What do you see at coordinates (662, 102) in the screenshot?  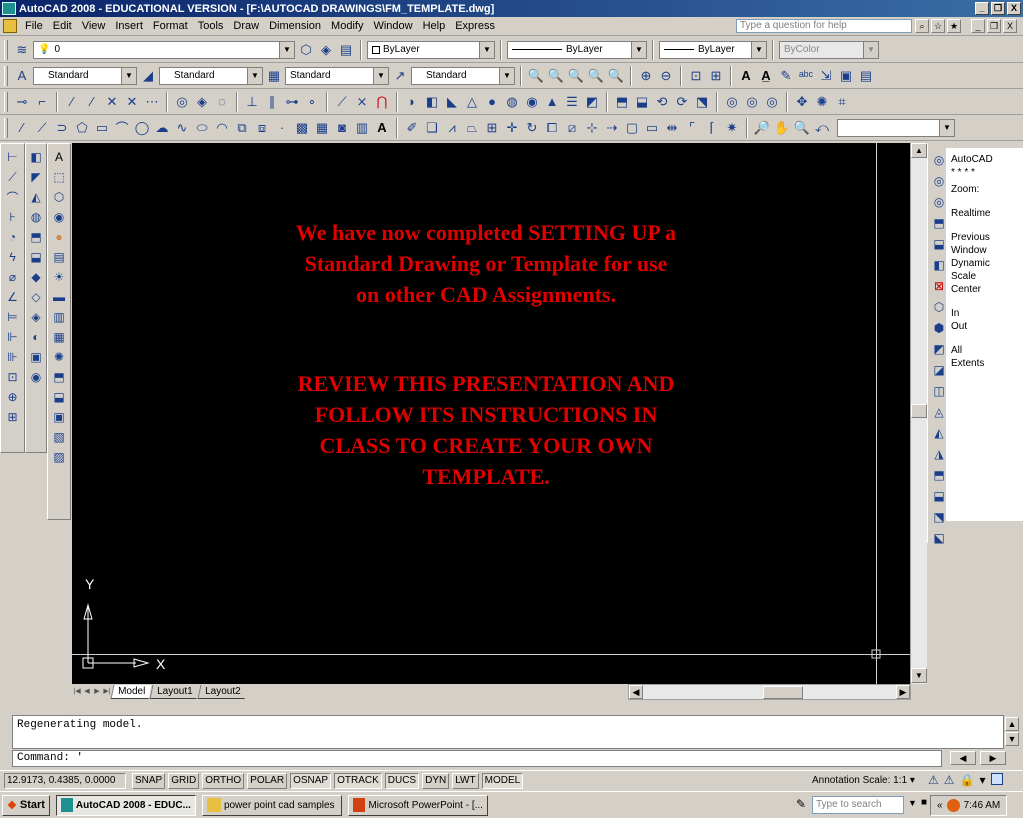 I see `sweep-icon: ⟲` at bounding box center [662, 102].